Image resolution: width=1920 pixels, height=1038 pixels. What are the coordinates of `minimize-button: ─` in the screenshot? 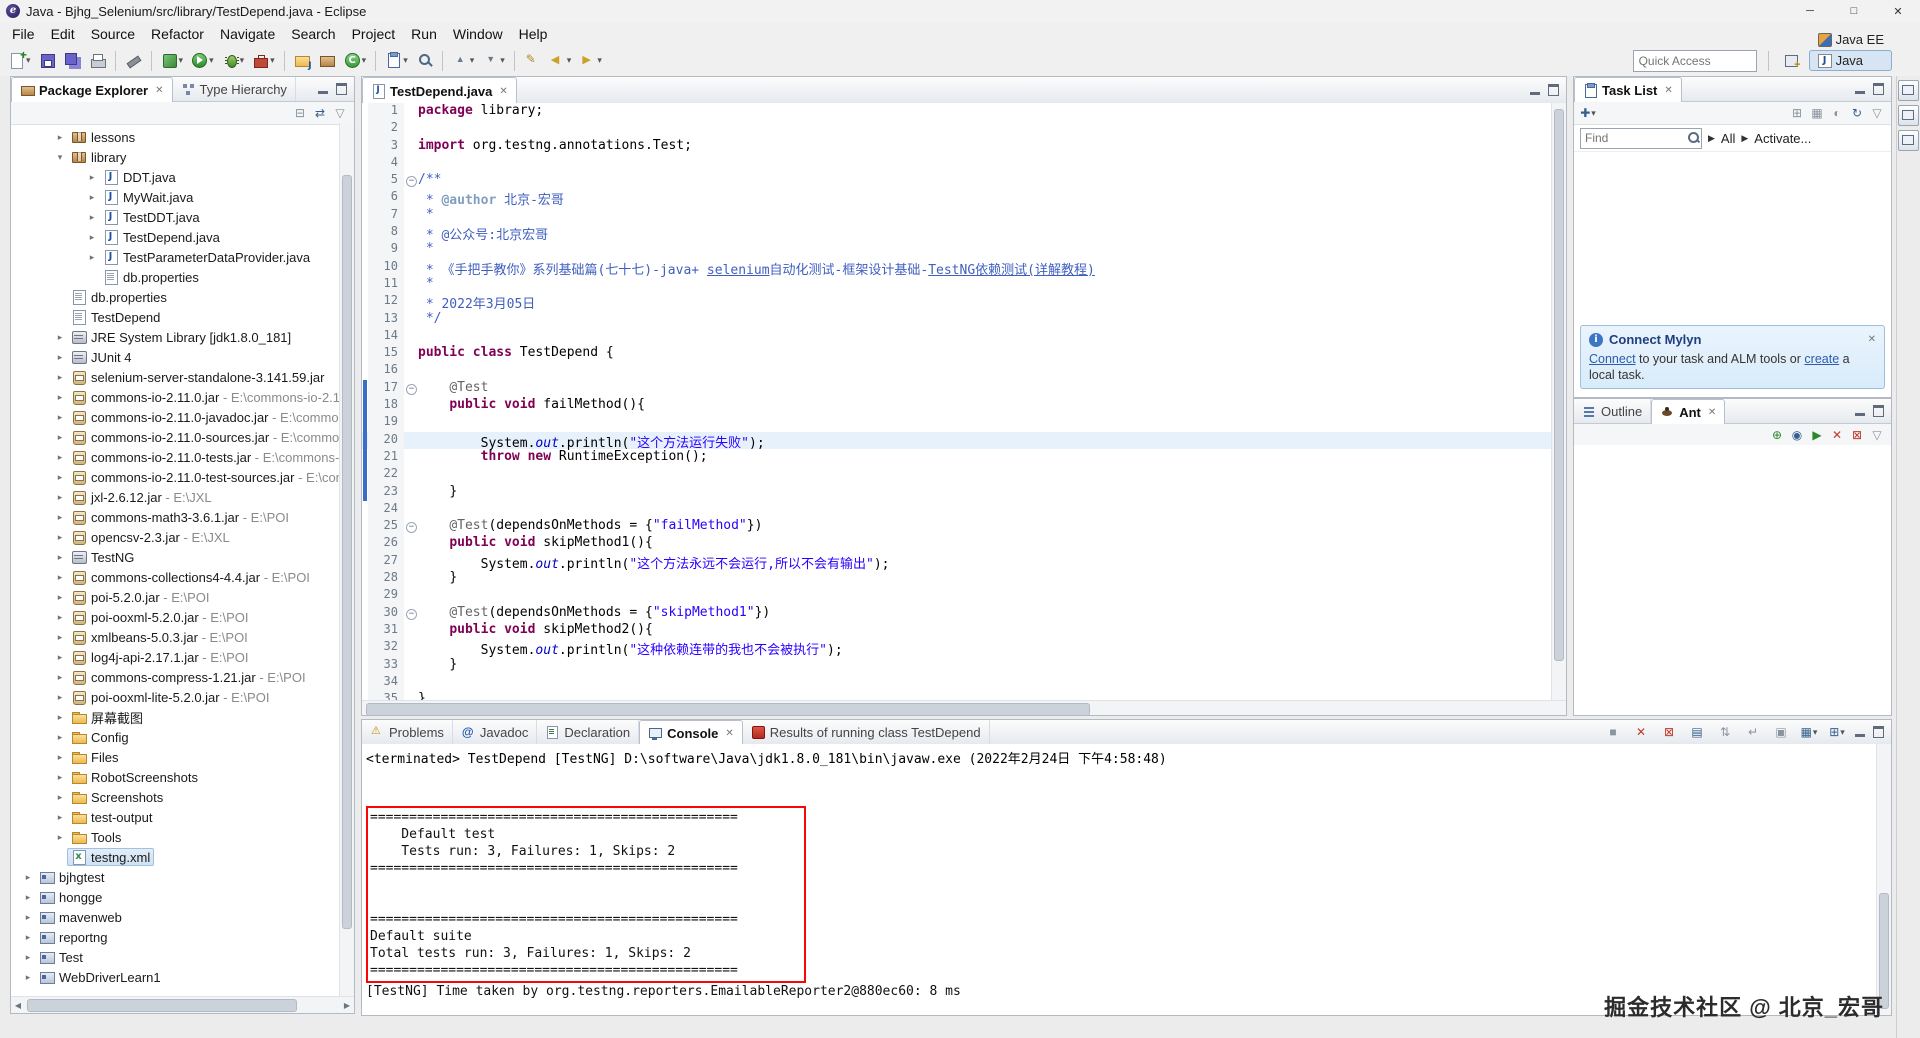 It's located at (1810, 11).